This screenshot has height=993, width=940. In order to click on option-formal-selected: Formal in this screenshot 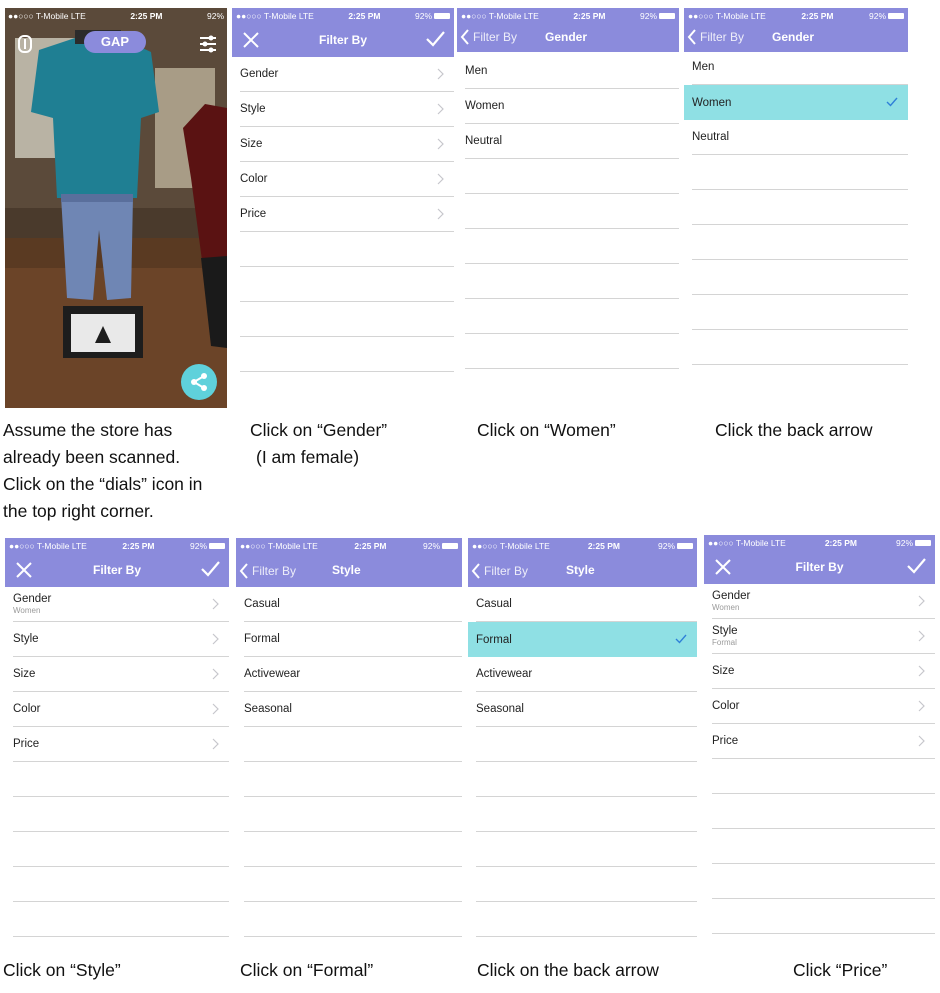, I will do `click(582, 639)`.